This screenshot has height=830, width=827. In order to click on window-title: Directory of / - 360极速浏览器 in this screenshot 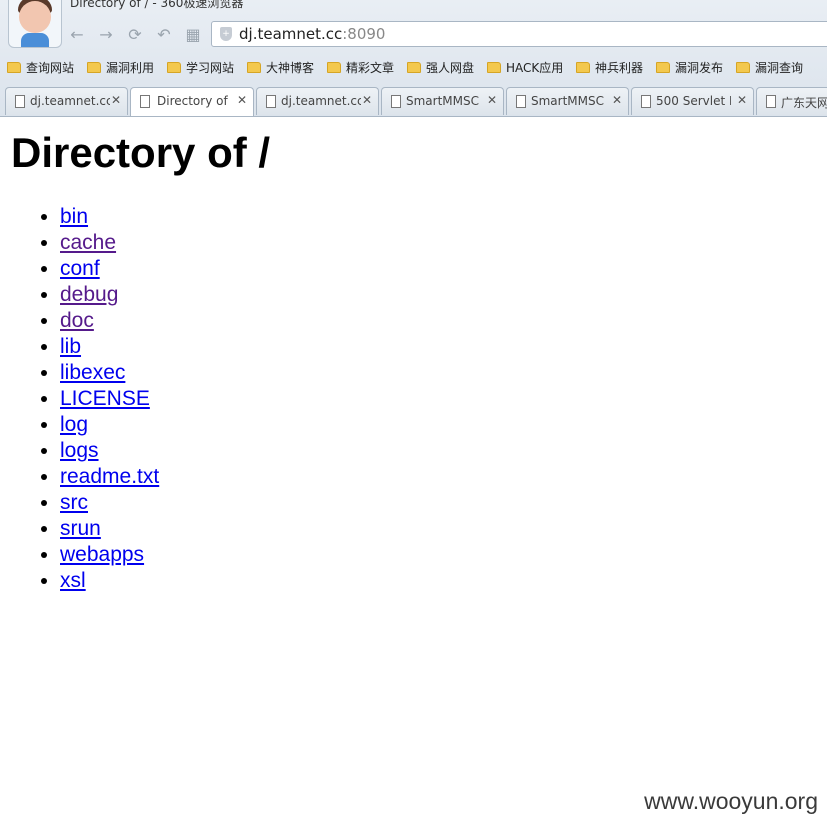, I will do `click(157, 5)`.